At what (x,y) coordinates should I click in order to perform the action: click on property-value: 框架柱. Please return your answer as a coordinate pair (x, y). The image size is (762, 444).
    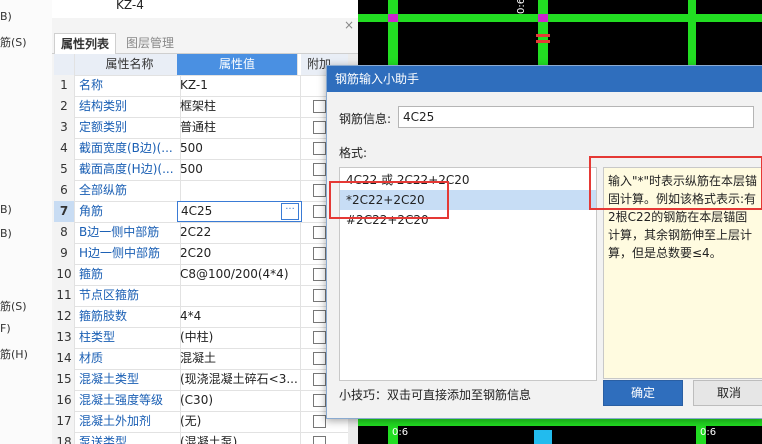
    Looking at the image, I should click on (239, 106).